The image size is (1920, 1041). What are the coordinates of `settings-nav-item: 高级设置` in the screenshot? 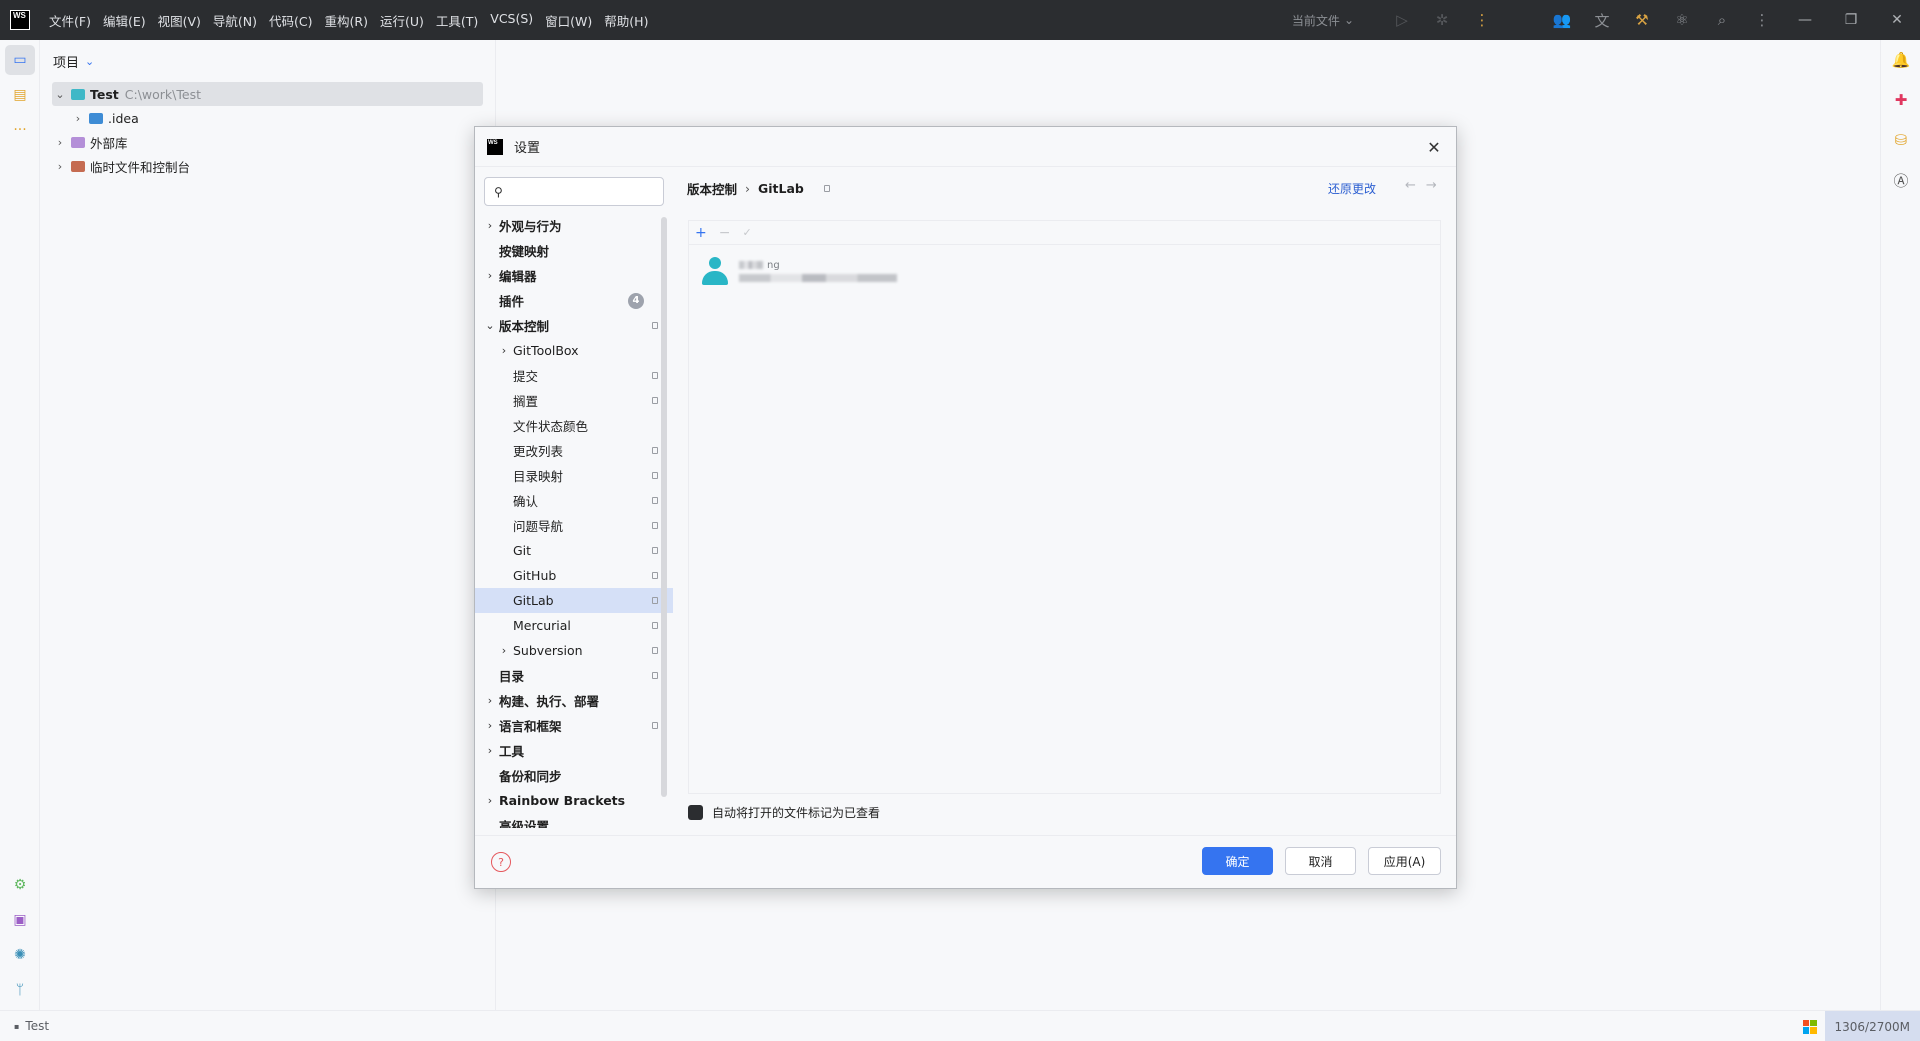 It's located at (574, 820).